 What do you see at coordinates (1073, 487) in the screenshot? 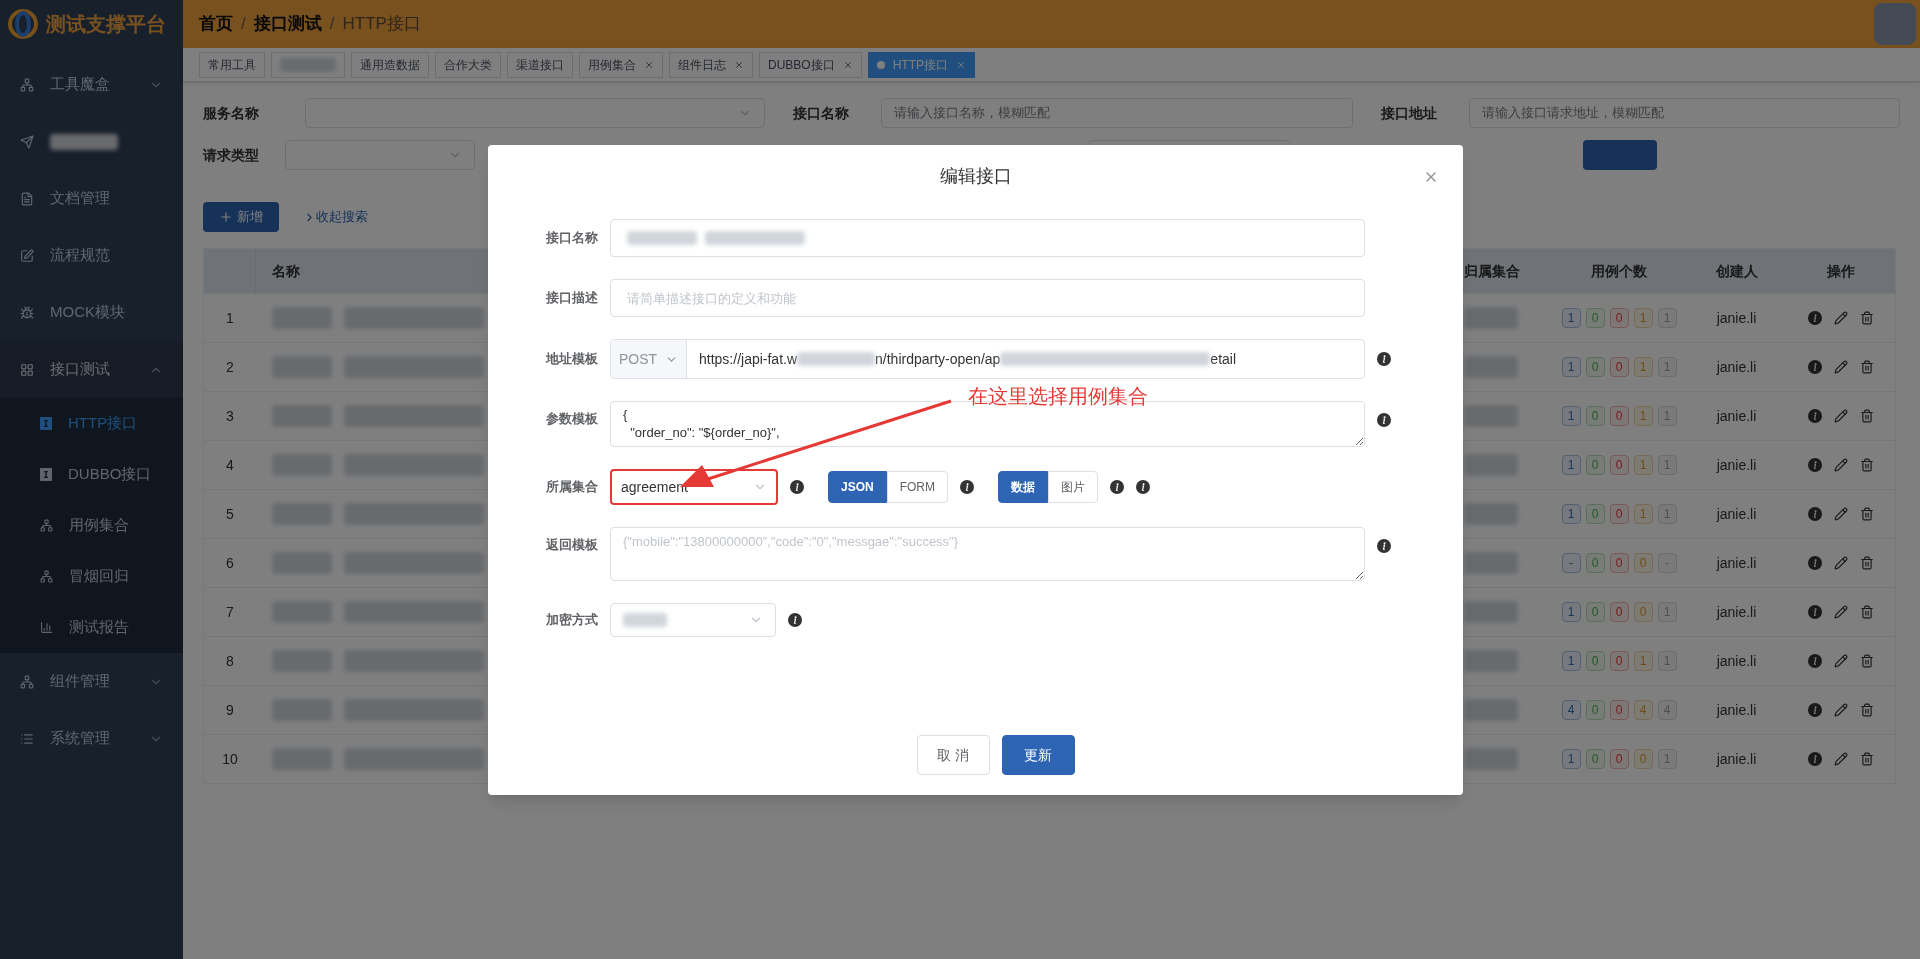
I see `toggle-option: 图片` at bounding box center [1073, 487].